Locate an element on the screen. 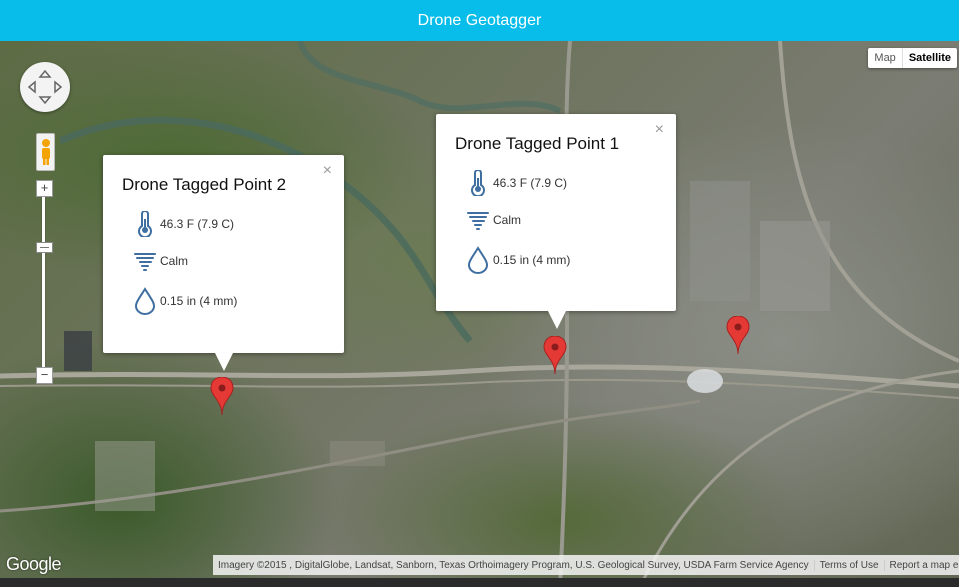  pegman-icon is located at coordinates (45, 152).